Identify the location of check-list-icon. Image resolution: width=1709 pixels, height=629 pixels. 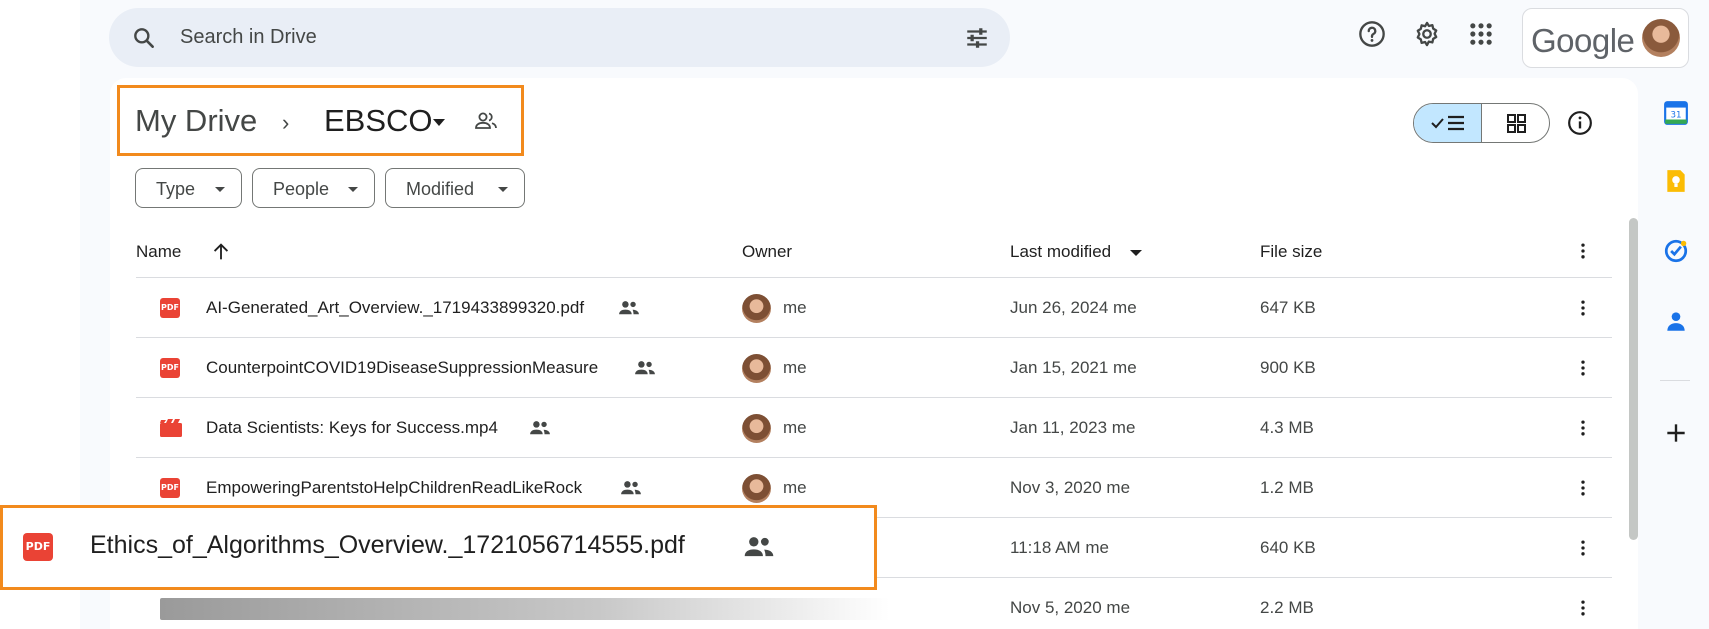
(1447, 123).